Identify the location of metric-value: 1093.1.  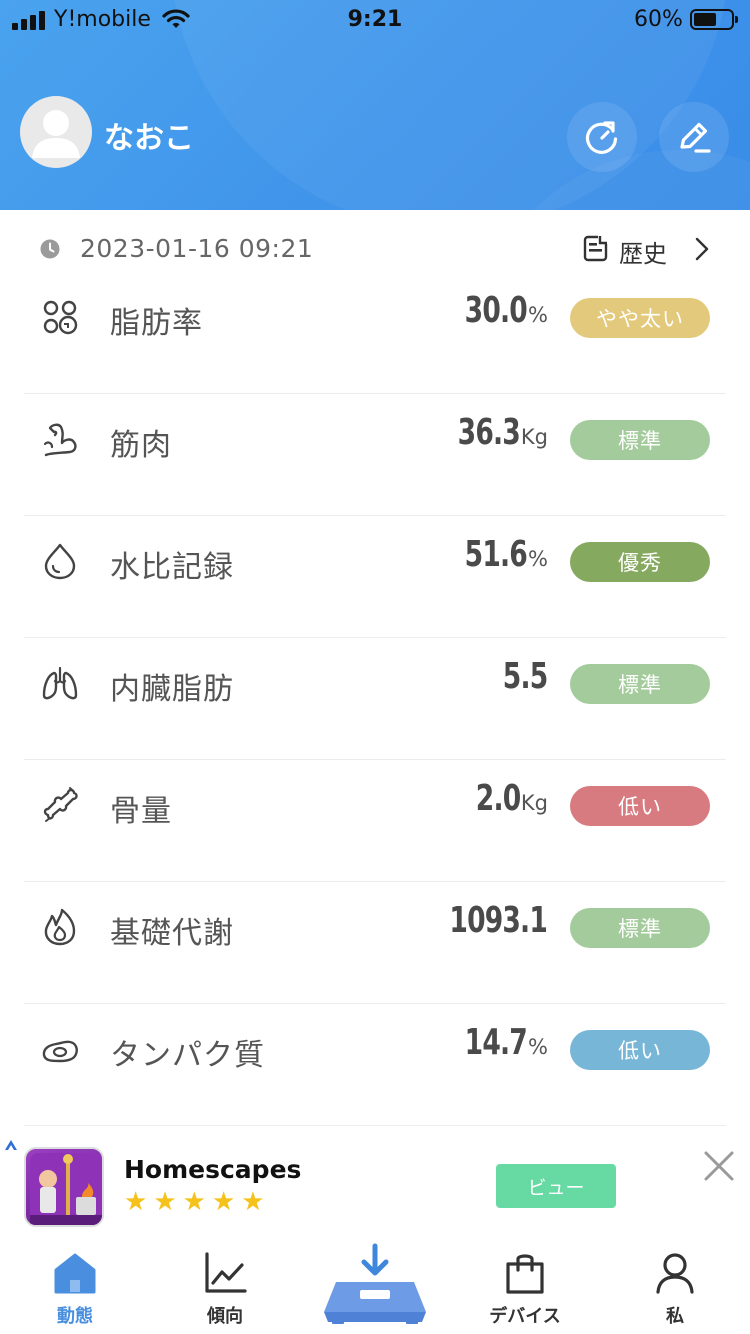
(488, 925).